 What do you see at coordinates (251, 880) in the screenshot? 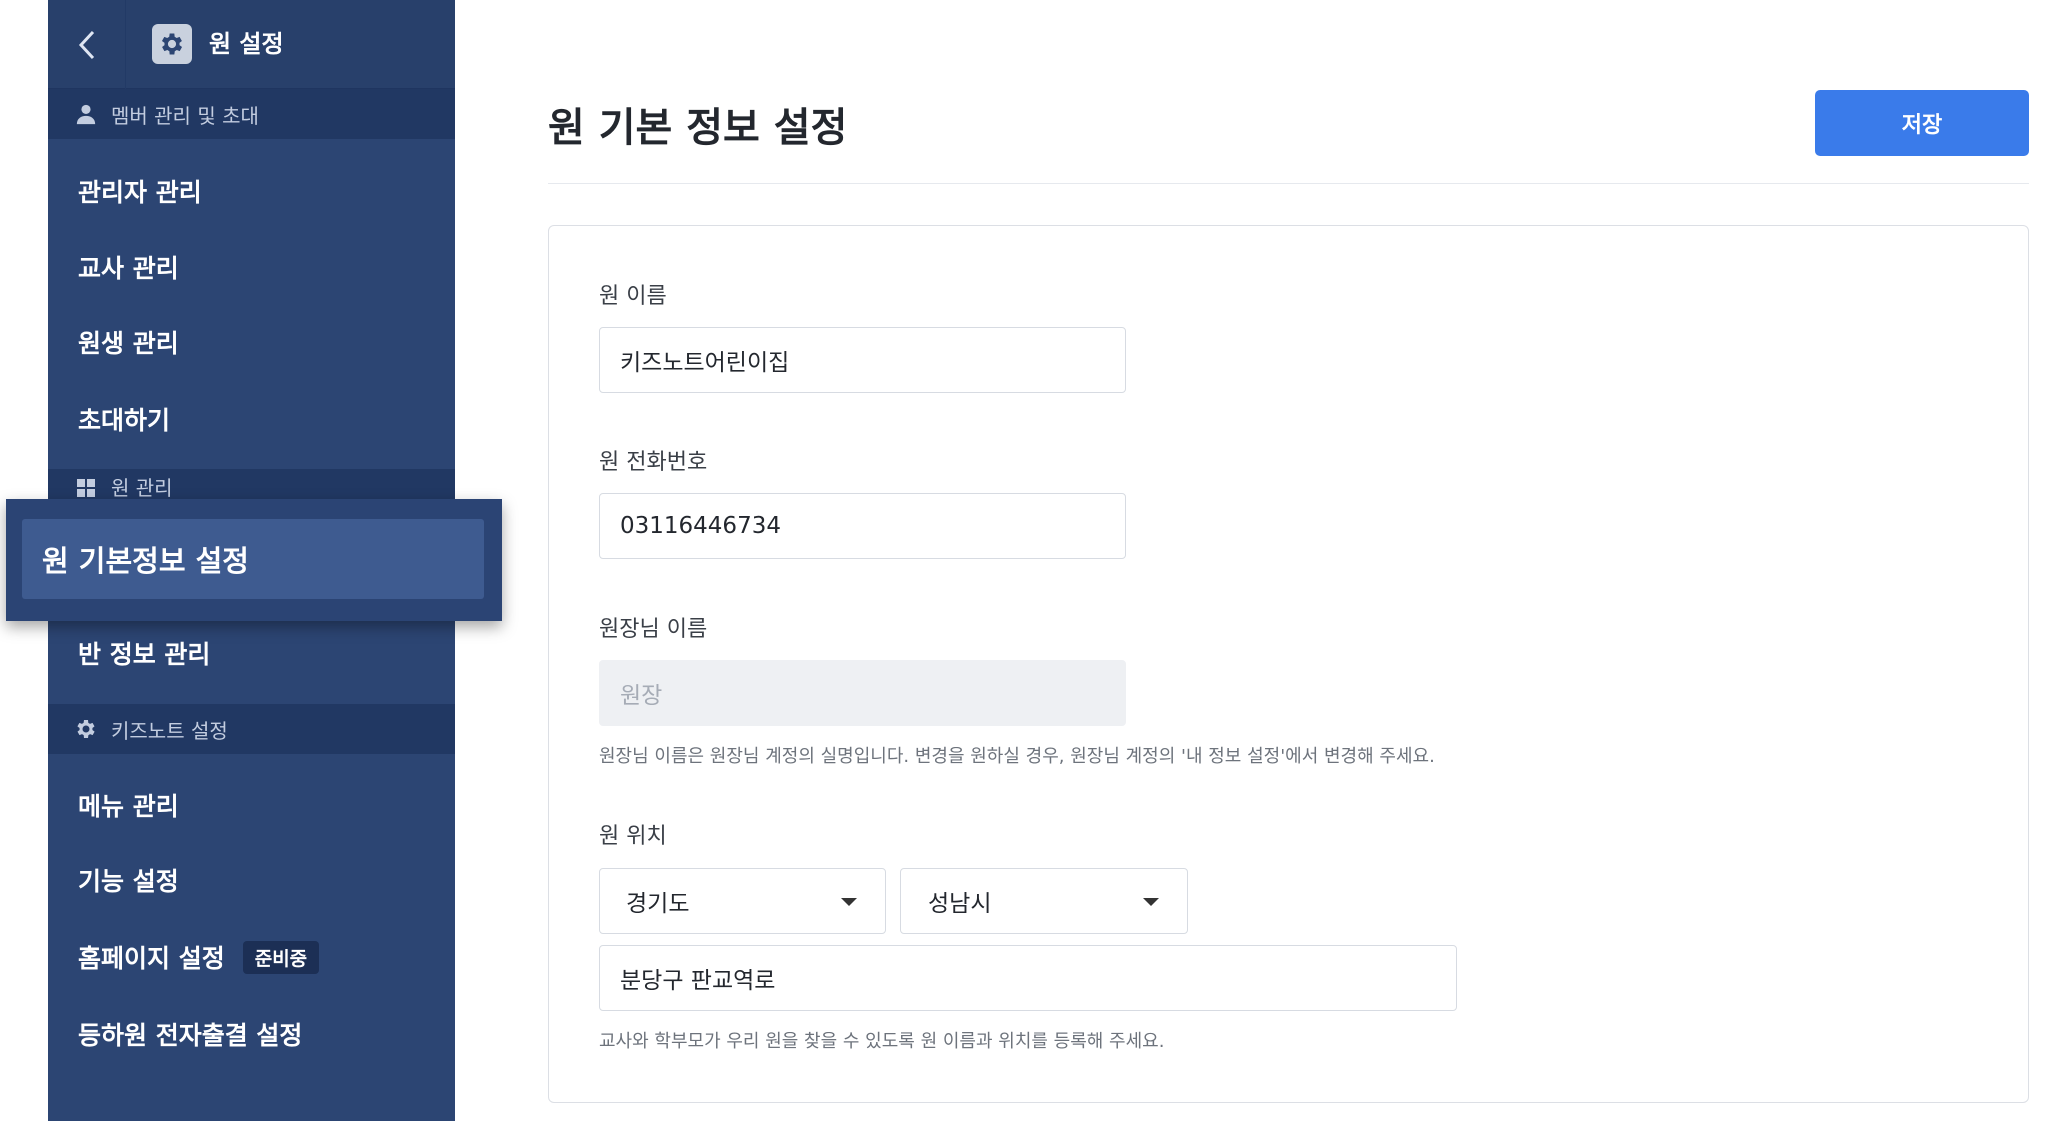
I see `sidebar-item-feature-settings: 기능 설정` at bounding box center [251, 880].